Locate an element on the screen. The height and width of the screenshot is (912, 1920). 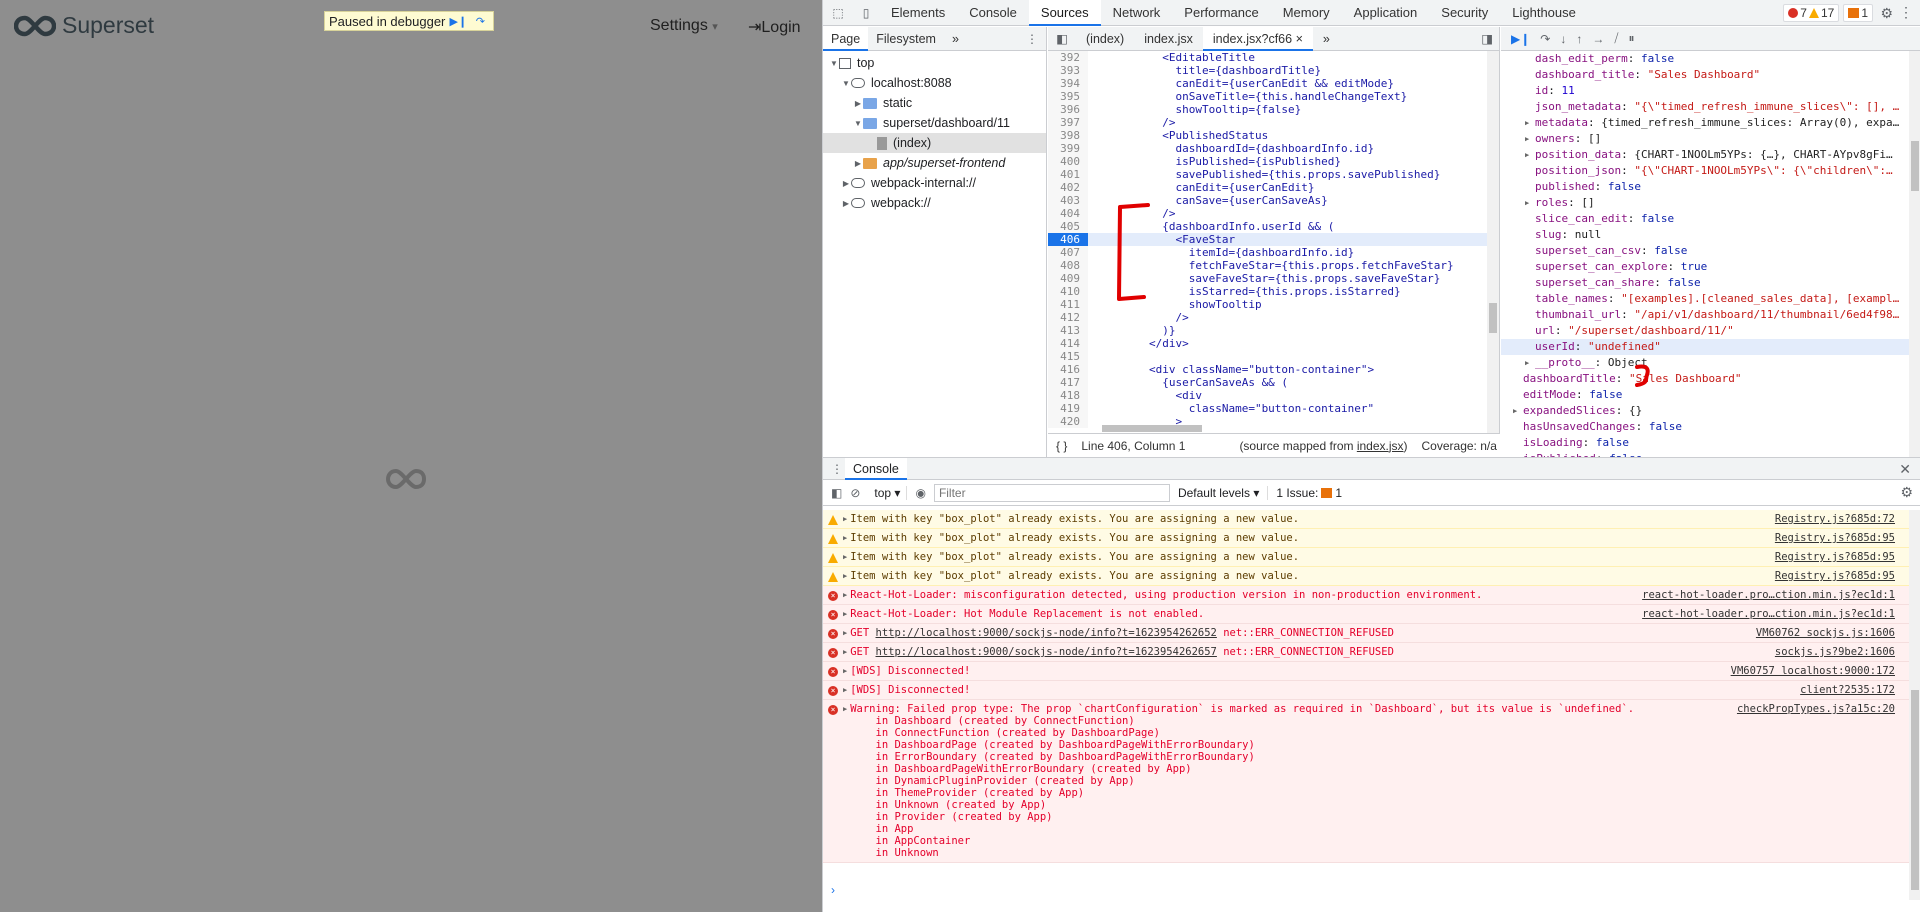
line-number: 411 is located at coordinates (1068, 304).